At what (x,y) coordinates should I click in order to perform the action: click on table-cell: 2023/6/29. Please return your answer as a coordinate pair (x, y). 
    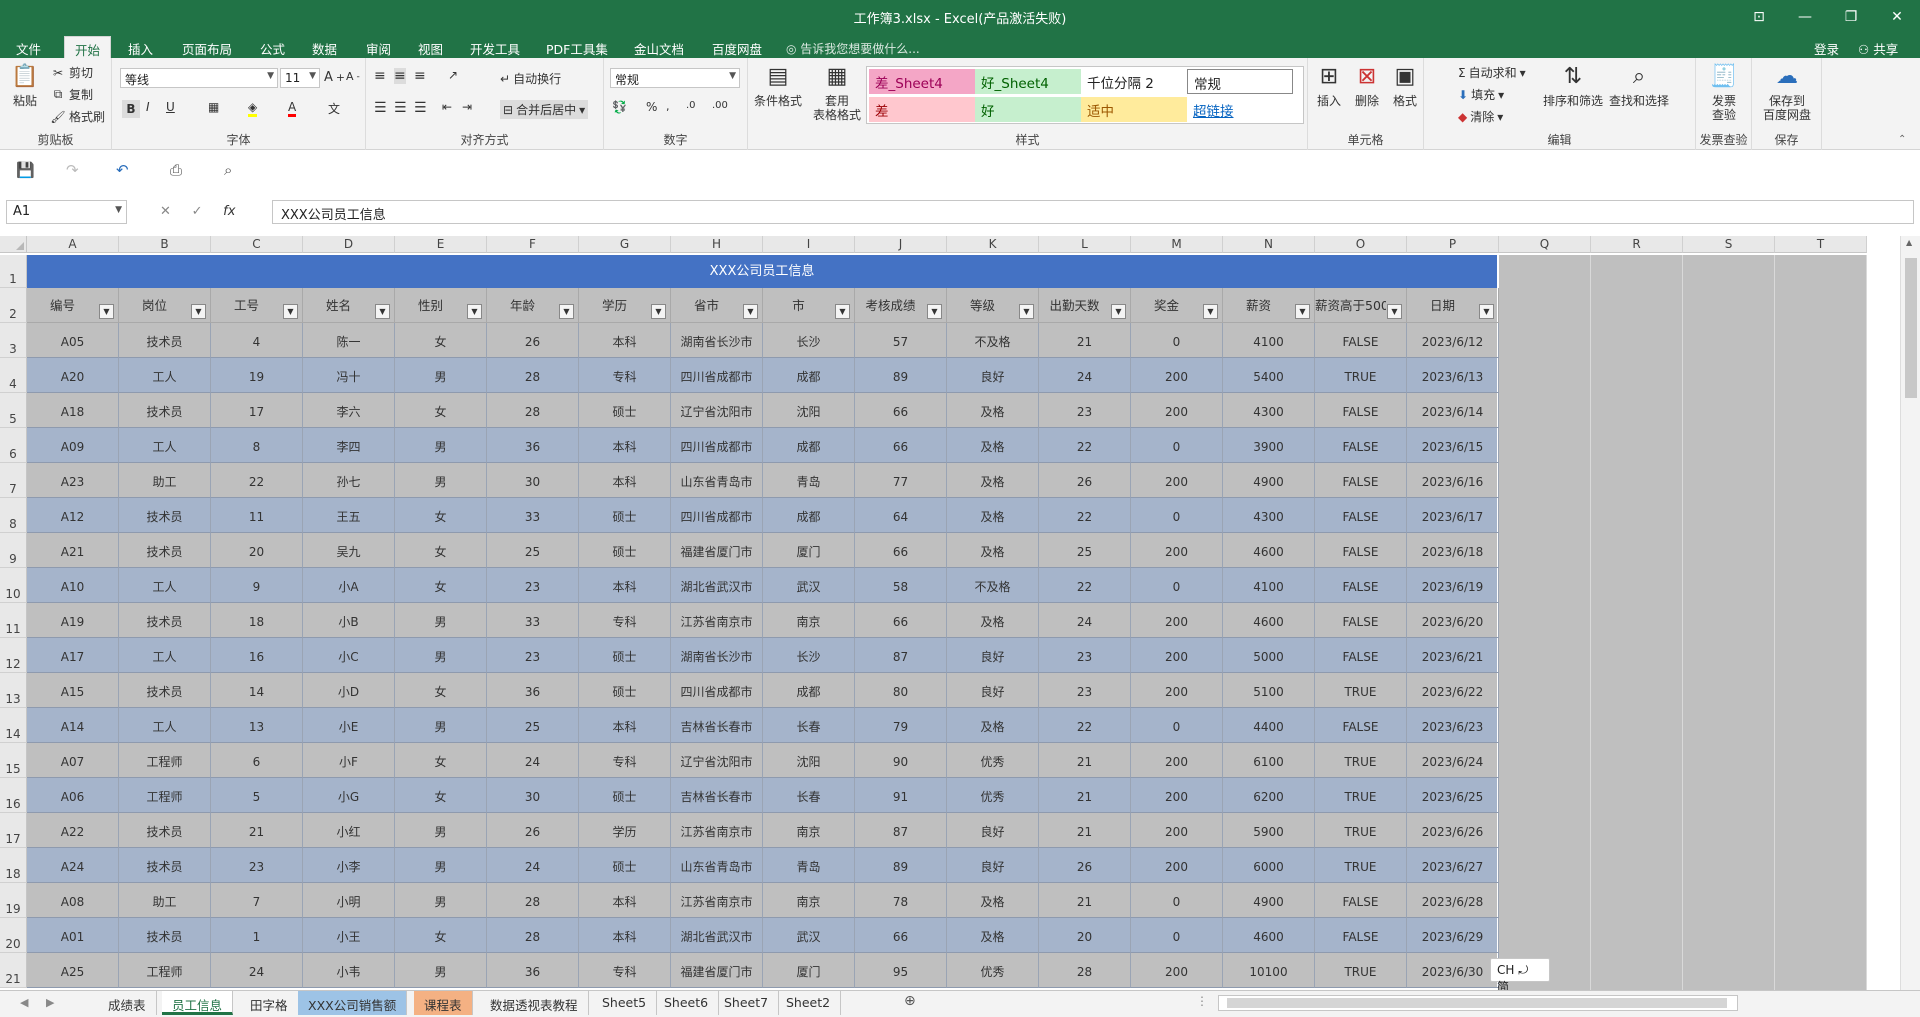
    Looking at the image, I should click on (1453, 935).